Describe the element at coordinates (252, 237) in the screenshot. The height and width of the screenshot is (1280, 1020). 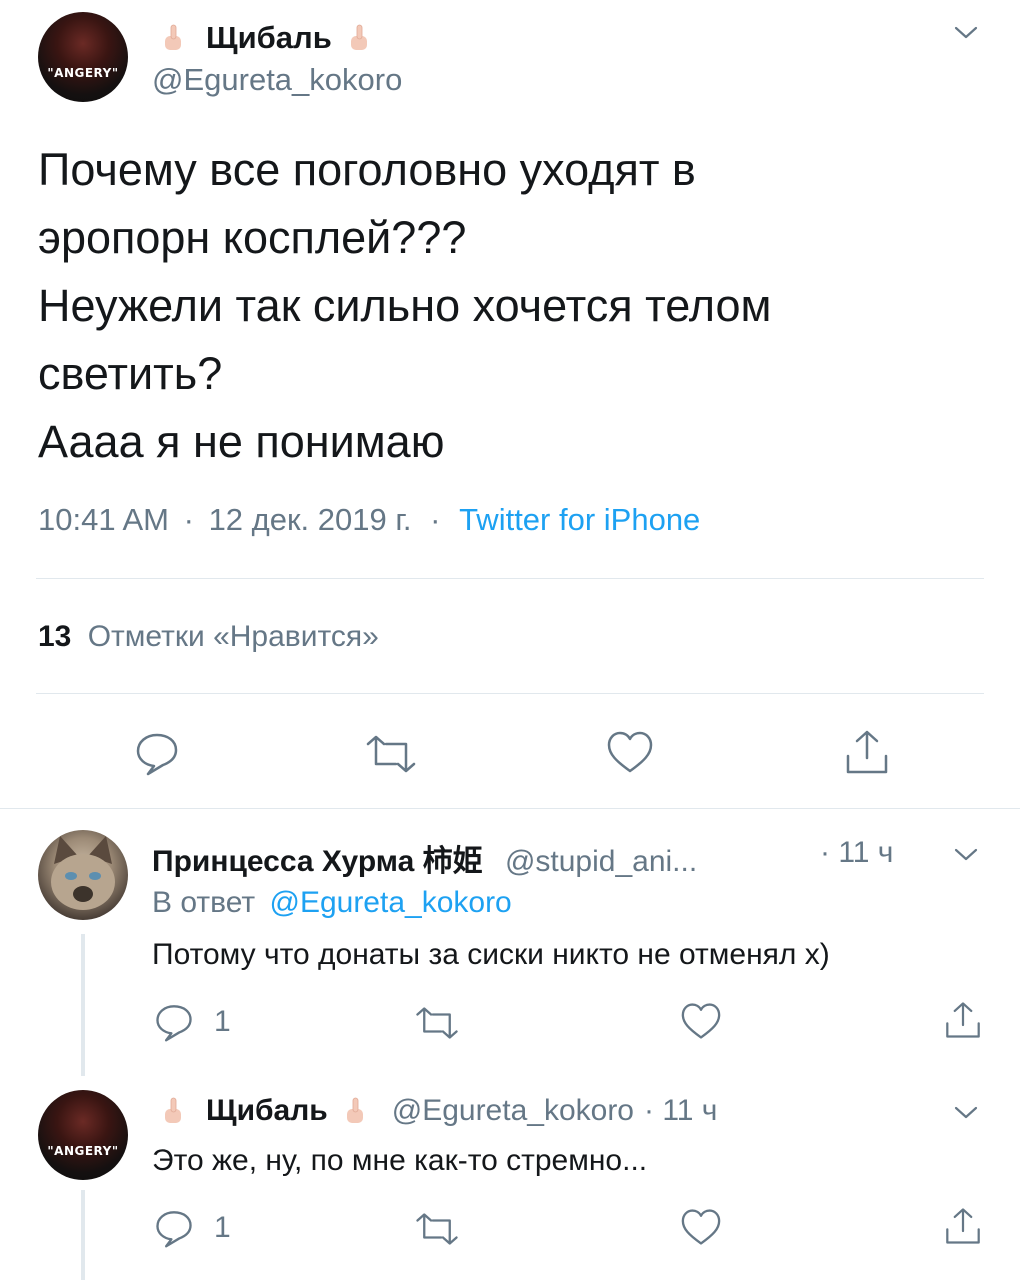
I see `tweet-text-line: эропорн косплей???` at that location.